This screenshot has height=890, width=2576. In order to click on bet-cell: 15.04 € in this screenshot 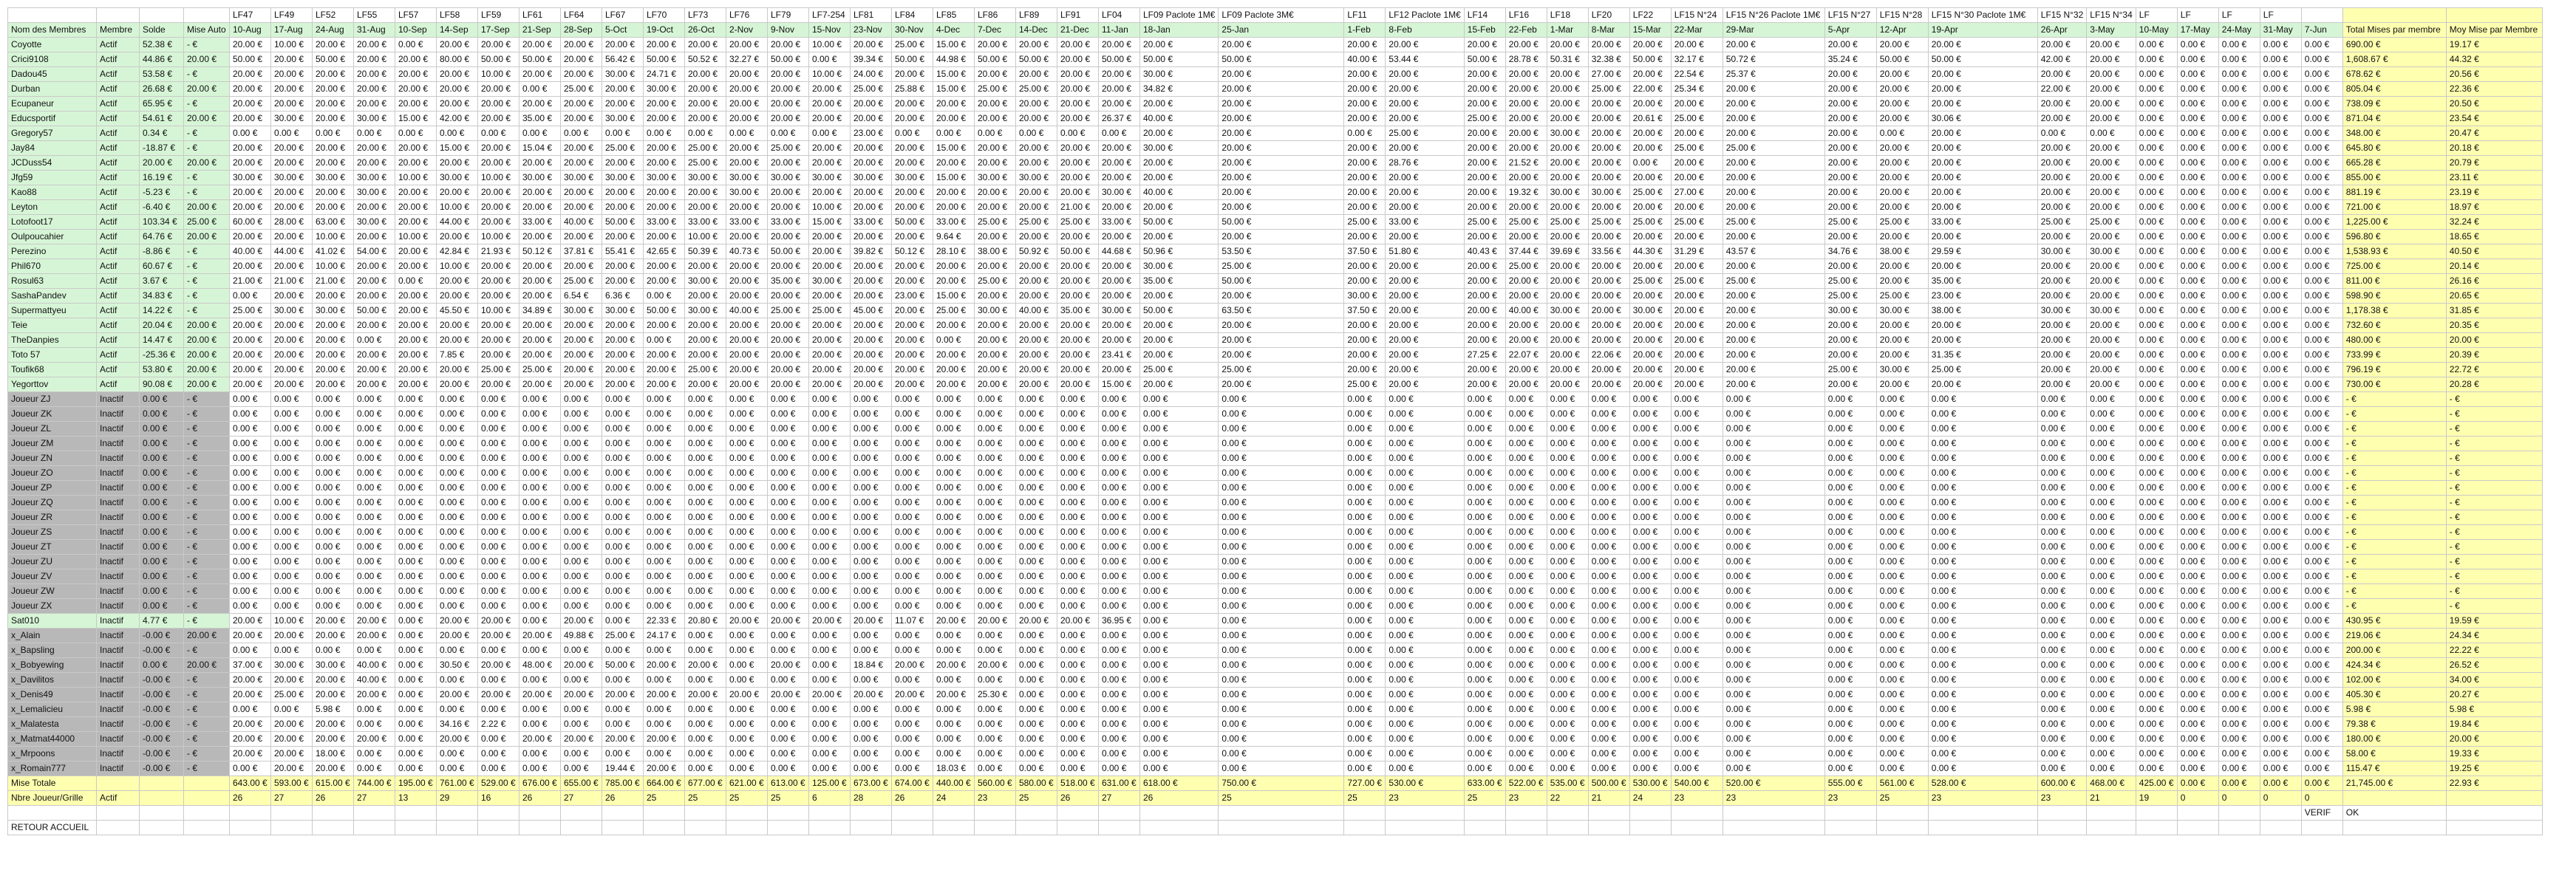, I will do `click(540, 148)`.